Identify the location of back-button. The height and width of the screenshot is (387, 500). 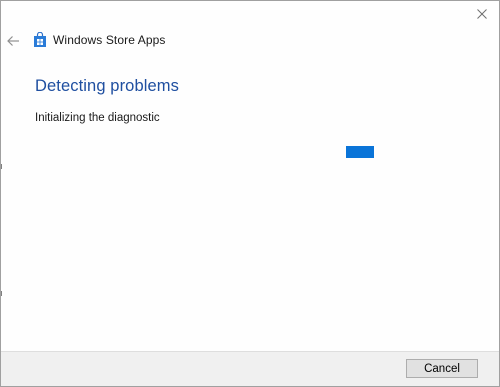
(14, 41).